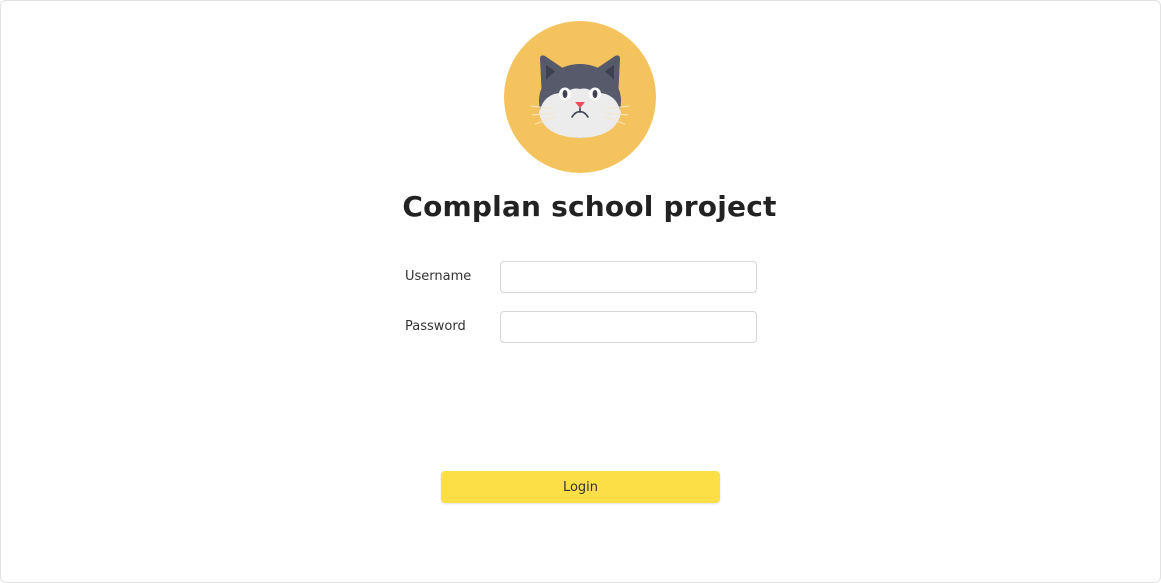 Image resolution: width=1161 pixels, height=583 pixels. Describe the element at coordinates (438, 276) in the screenshot. I see `username-label: Username` at that location.